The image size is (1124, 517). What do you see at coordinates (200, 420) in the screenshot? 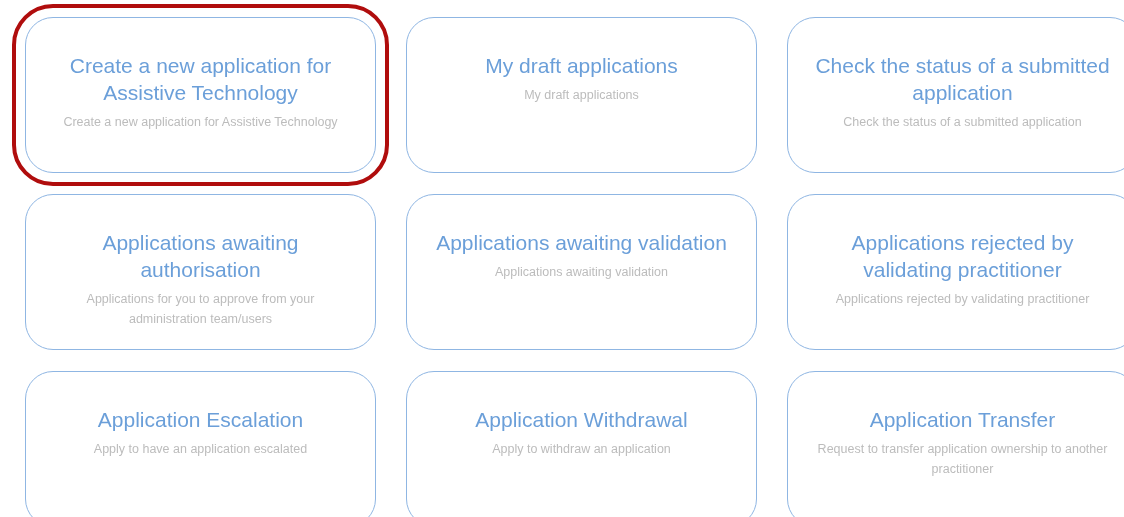
I see `tile-title: Application Escalation` at bounding box center [200, 420].